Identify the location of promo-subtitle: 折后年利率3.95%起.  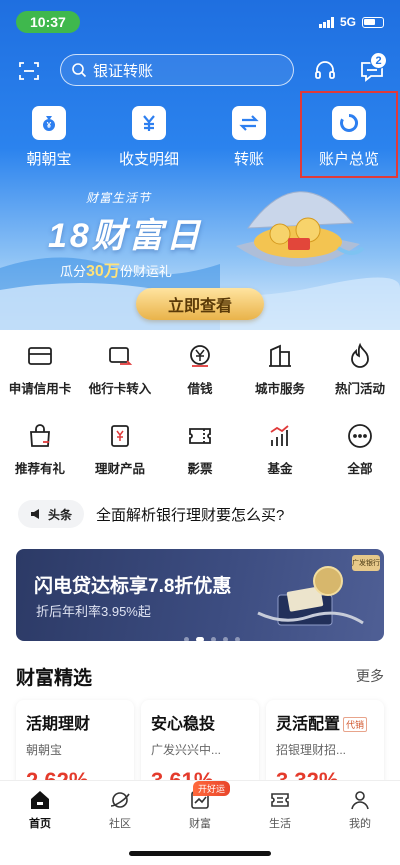
(93, 611).